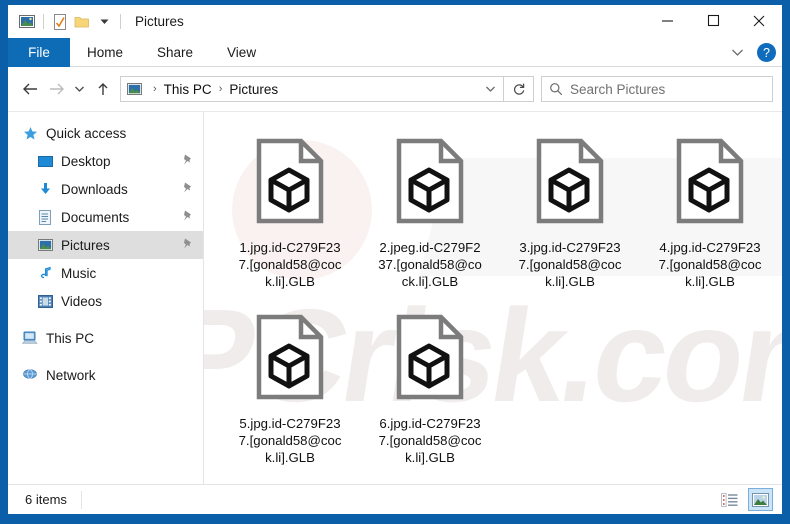  Describe the element at coordinates (134, 89) in the screenshot. I see `pictures-folder-icon` at that location.